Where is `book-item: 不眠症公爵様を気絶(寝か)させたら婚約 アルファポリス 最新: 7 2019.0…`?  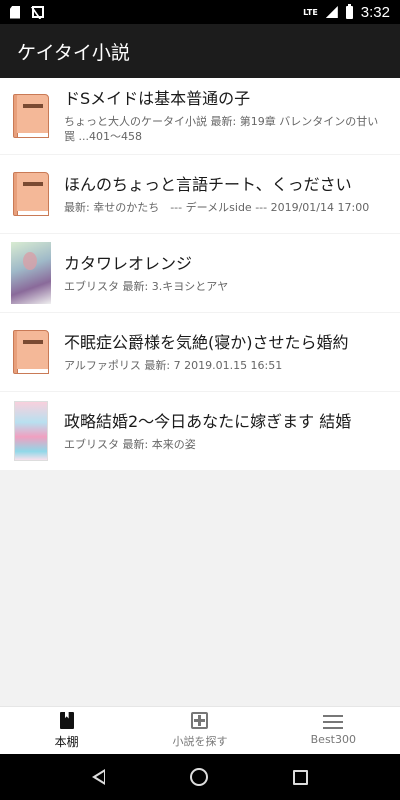 book-item: 不眠症公爵様を気絶(寝か)させたら婚約 アルファポリス 最新: 7 2019.0… is located at coordinates (200, 352).